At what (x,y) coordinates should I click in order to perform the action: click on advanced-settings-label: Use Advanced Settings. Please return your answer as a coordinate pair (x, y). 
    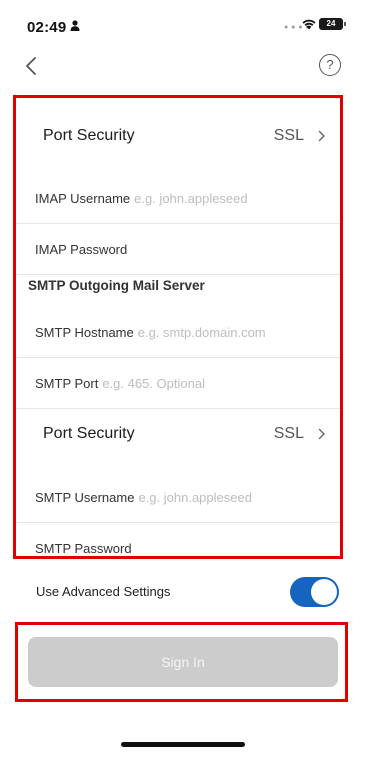
    Looking at the image, I should click on (103, 591).